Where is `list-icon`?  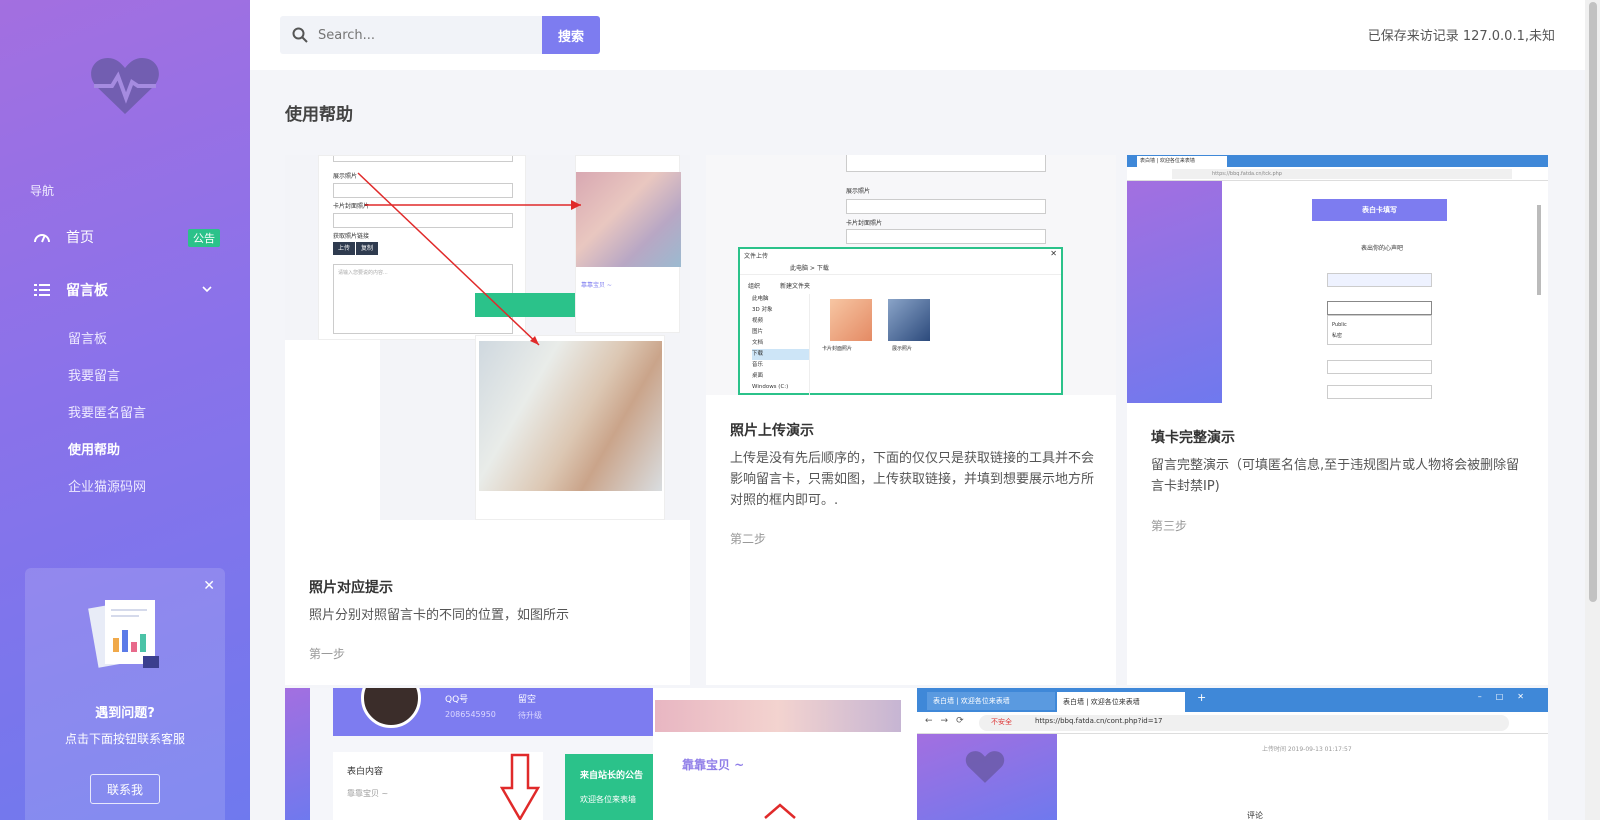 list-icon is located at coordinates (42, 290).